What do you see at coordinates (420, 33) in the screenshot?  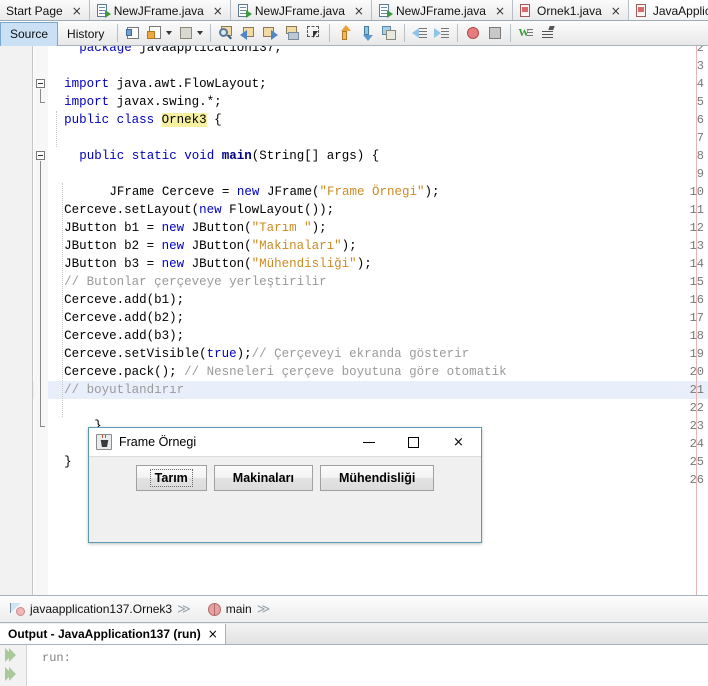 I see `shift-left-icon` at bounding box center [420, 33].